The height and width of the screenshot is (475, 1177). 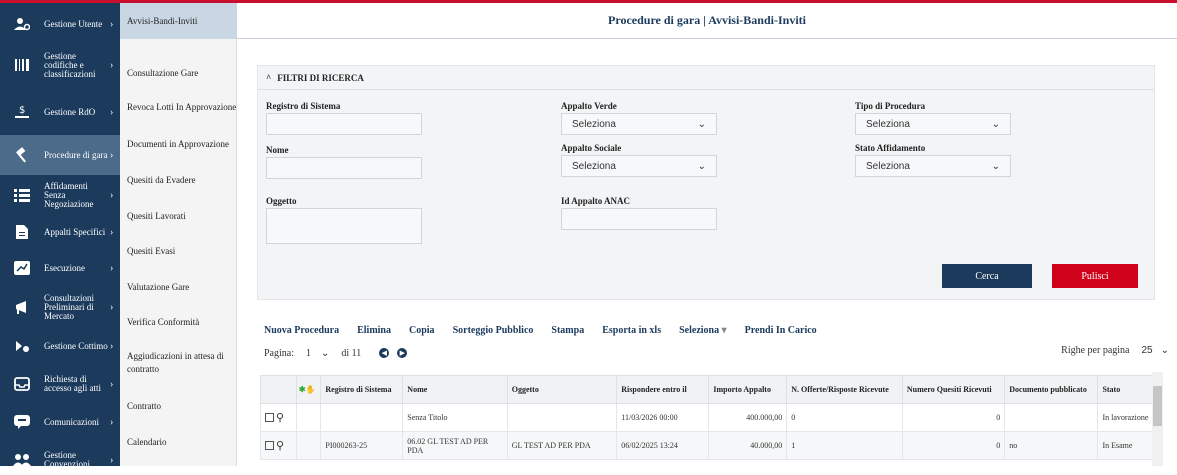 What do you see at coordinates (639, 219) in the screenshot?
I see `id-anac-input` at bounding box center [639, 219].